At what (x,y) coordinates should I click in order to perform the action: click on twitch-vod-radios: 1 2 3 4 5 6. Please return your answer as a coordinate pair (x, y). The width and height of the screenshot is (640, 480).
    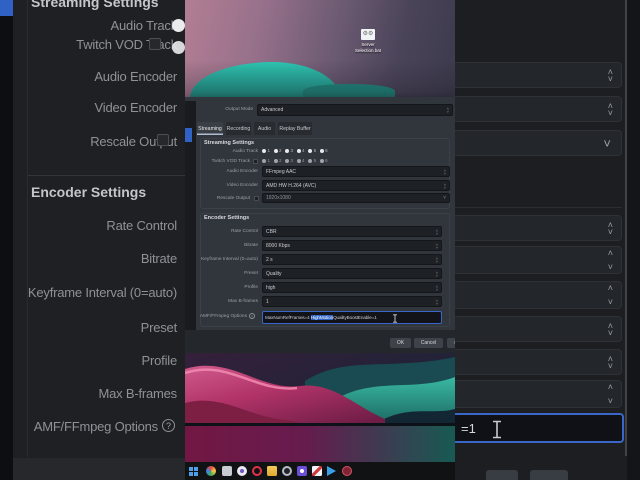
    Looking at the image, I should click on (296, 160).